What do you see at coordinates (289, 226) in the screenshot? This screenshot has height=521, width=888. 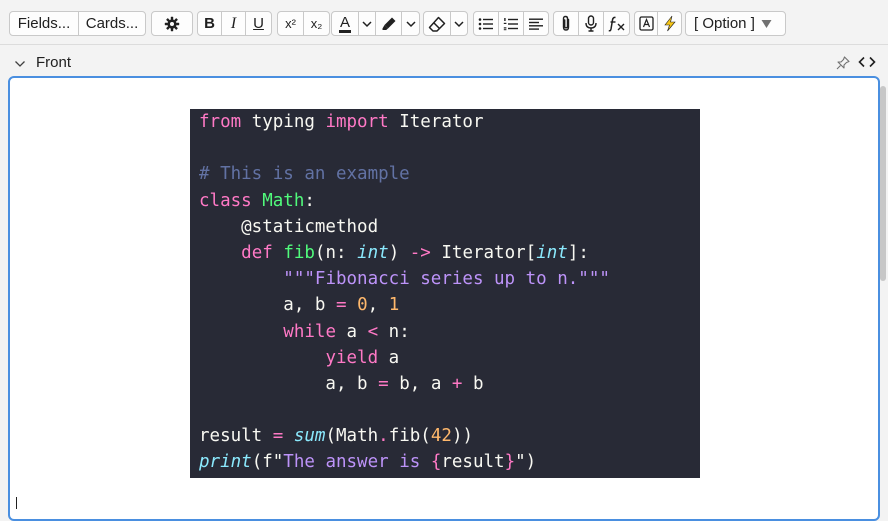 I see `code-token: @staticmethod` at bounding box center [289, 226].